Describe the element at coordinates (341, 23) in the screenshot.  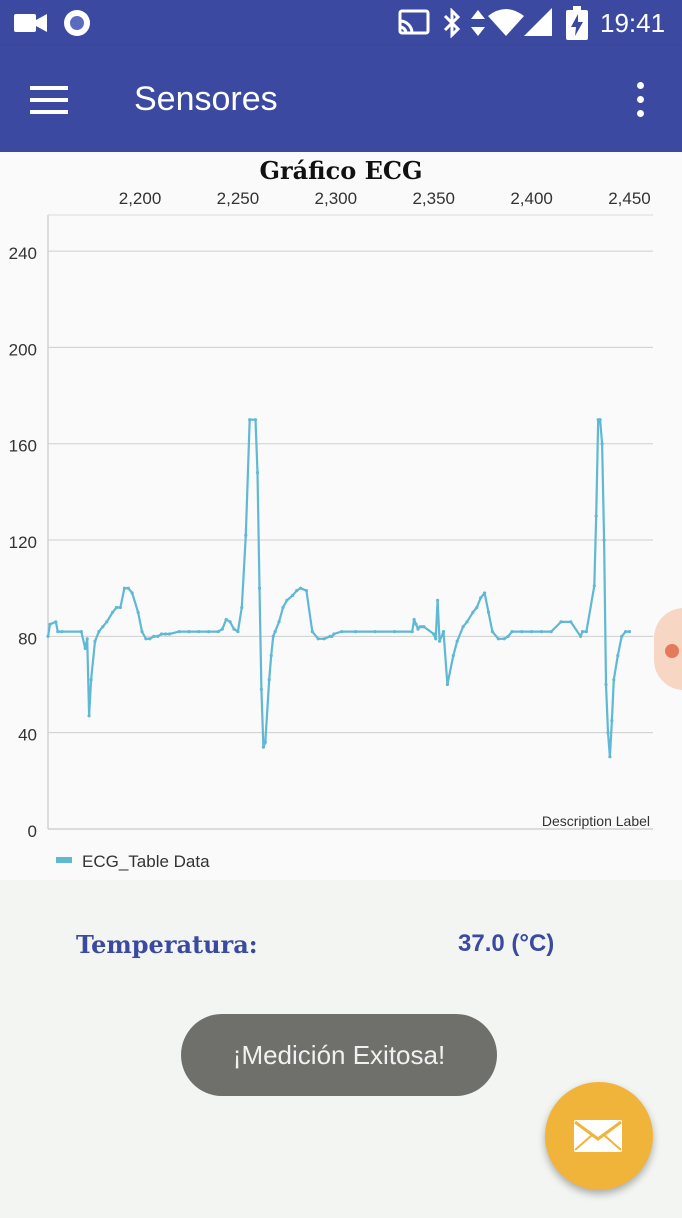
I see `status-bar: 19:41` at that location.